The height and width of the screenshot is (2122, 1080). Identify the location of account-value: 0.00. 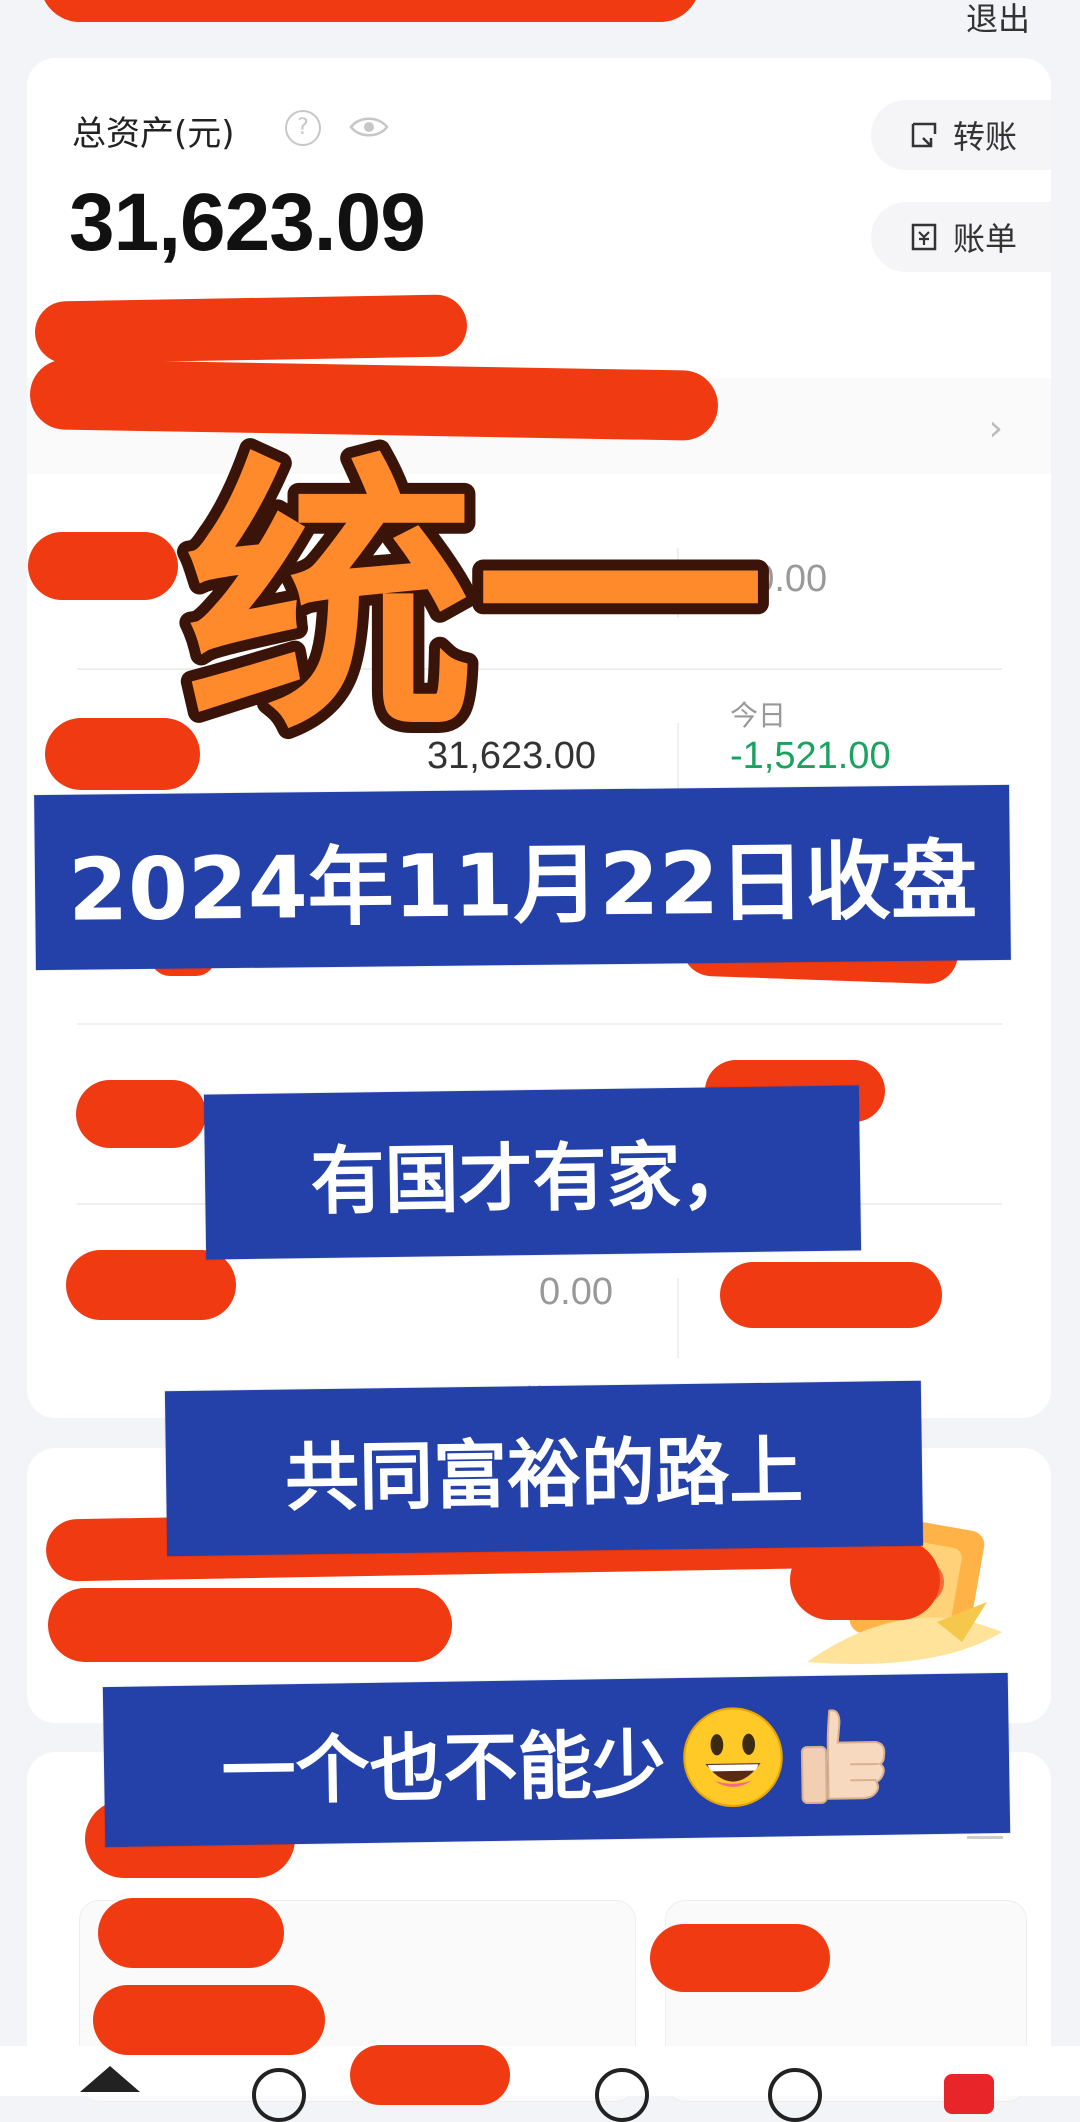
(576, 1292).